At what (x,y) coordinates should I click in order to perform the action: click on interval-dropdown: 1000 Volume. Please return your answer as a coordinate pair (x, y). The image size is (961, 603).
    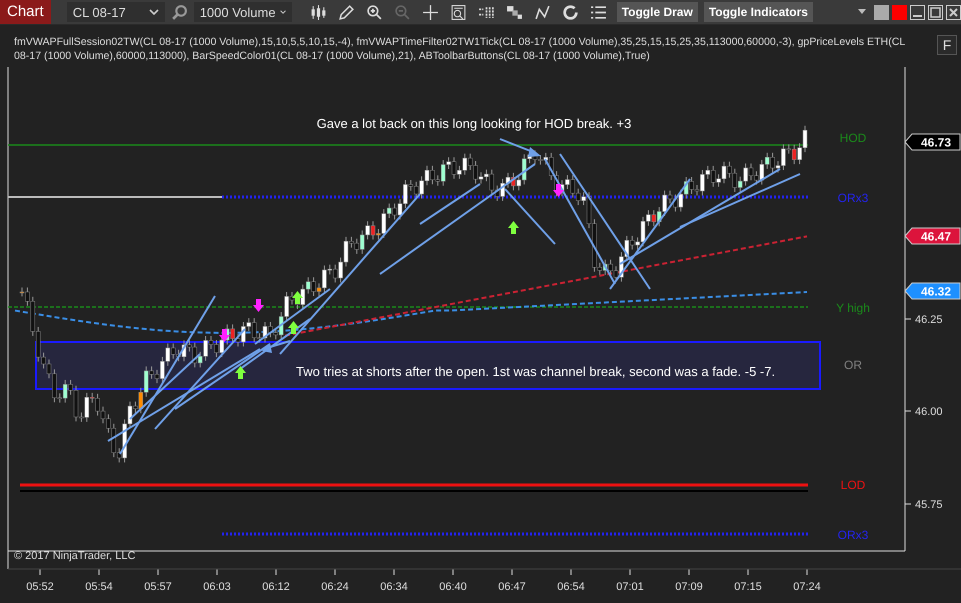
    Looking at the image, I should click on (243, 12).